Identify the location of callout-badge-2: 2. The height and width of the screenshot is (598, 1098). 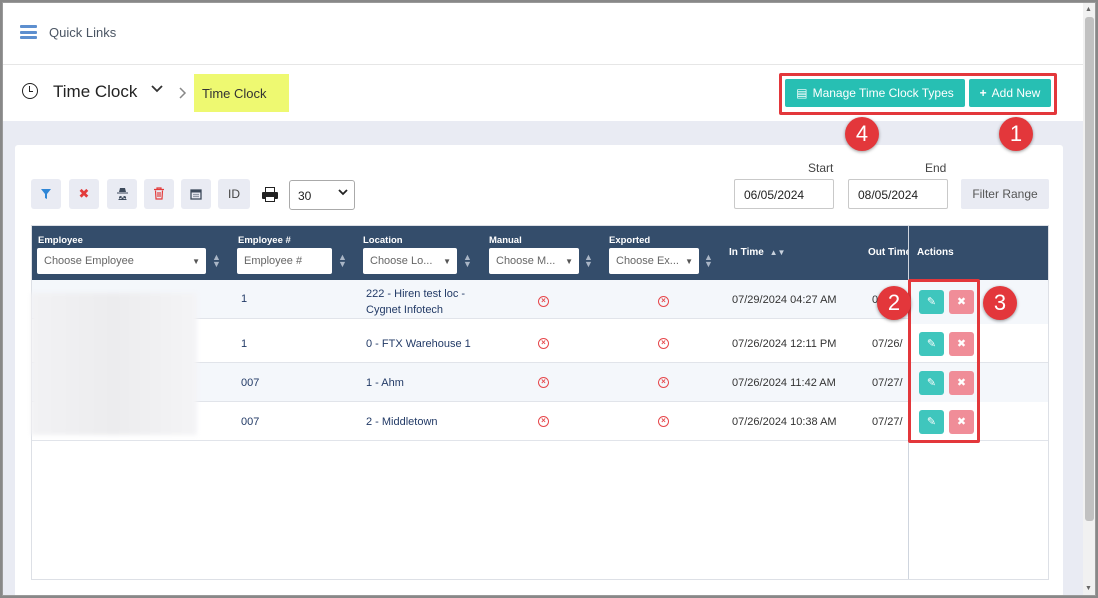
(894, 303).